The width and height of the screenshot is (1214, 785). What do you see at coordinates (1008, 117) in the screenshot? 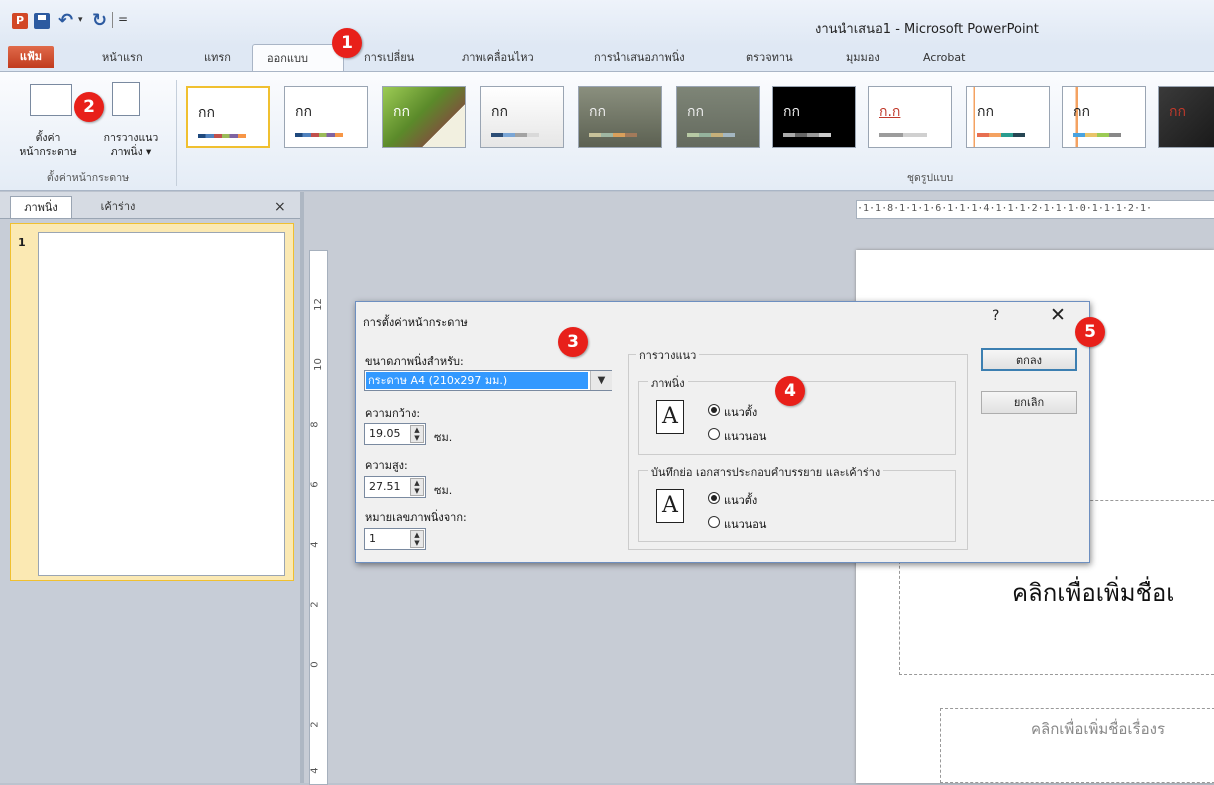
I see `theme-9: กก` at bounding box center [1008, 117].